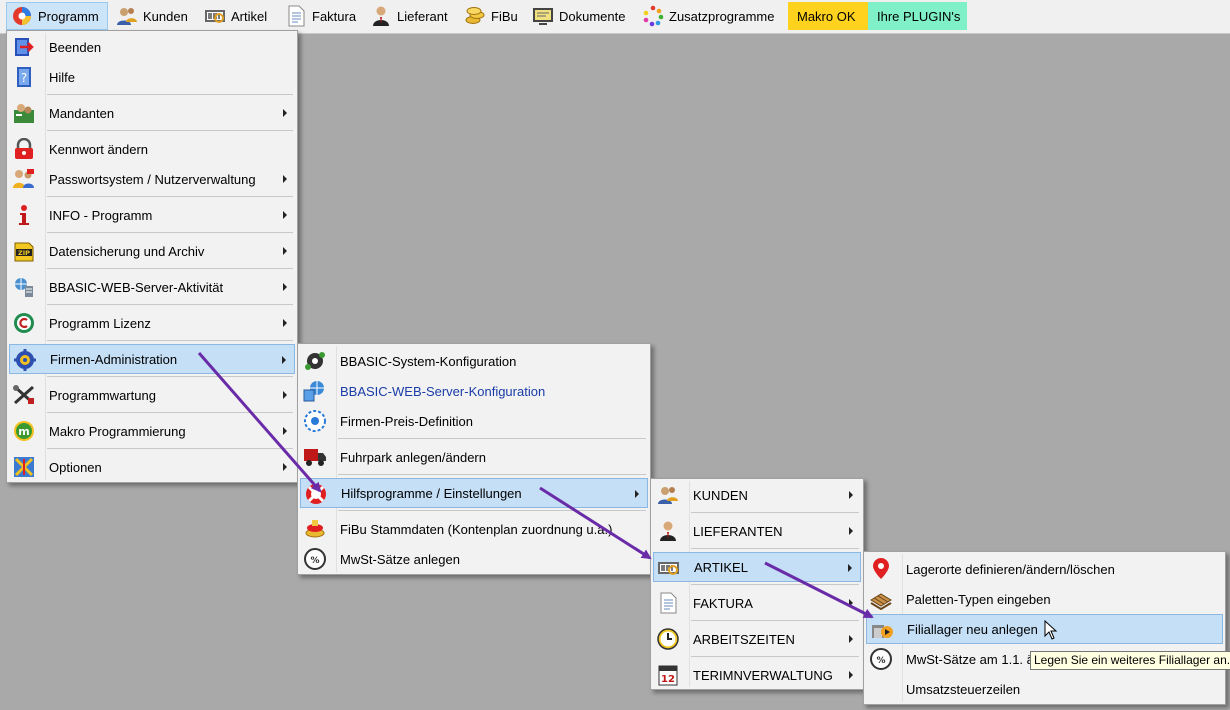  What do you see at coordinates (474, 493) in the screenshot?
I see `menu-item-hilfsprogramme-einstellungen: Hilfsprogramme / Einstellungen` at bounding box center [474, 493].